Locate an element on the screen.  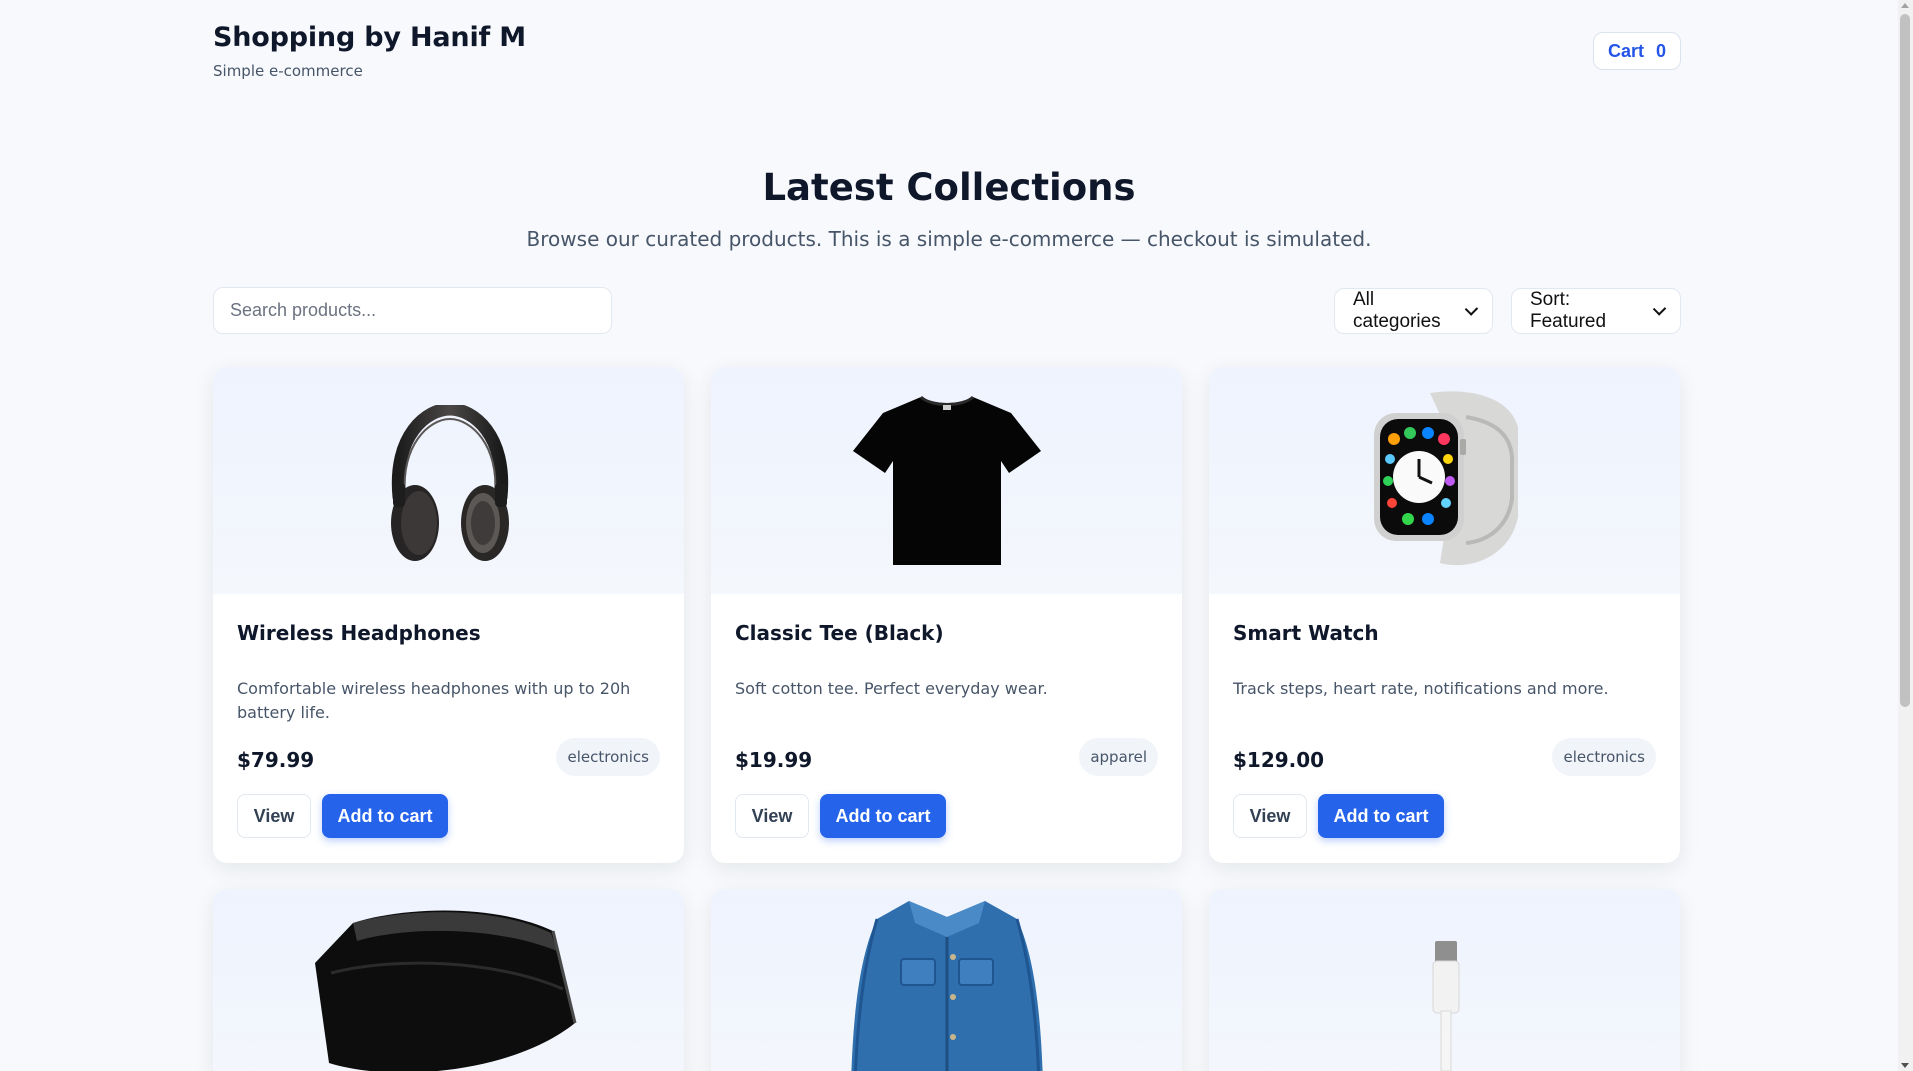
cart-button: Cart 0 is located at coordinates (1636, 51).